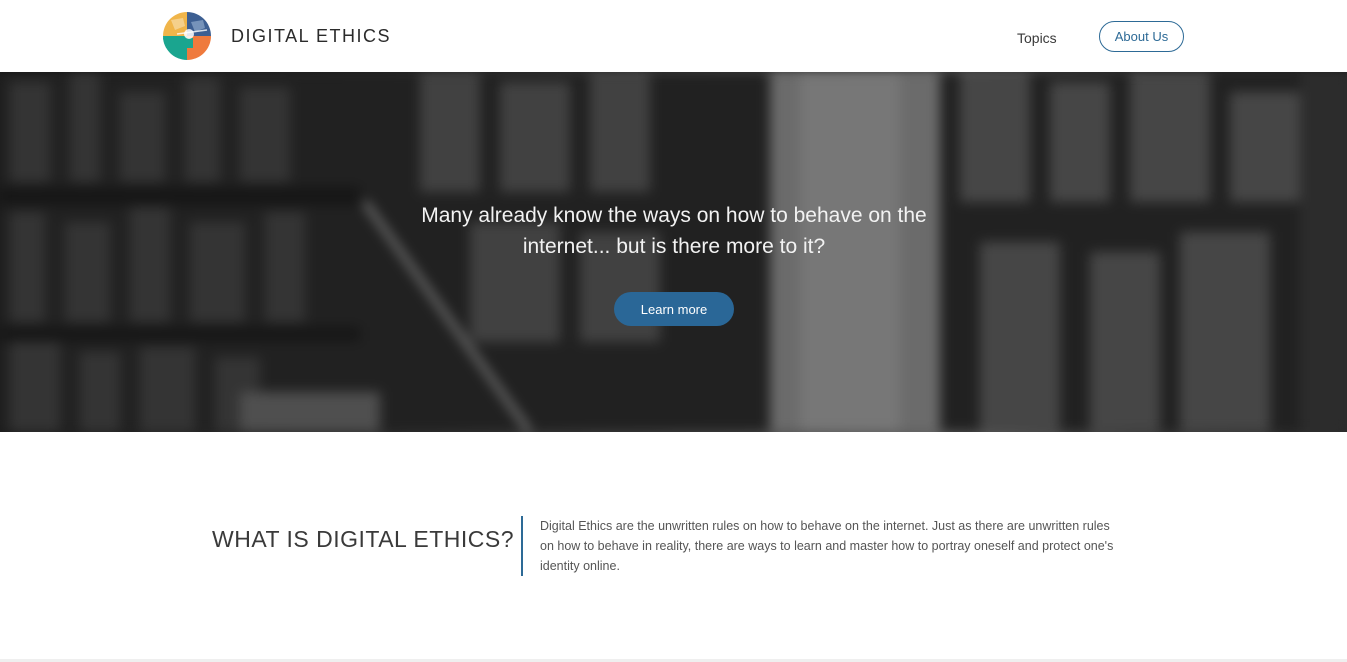 This screenshot has width=1347, height=662. I want to click on section-divider, so click(522, 546).